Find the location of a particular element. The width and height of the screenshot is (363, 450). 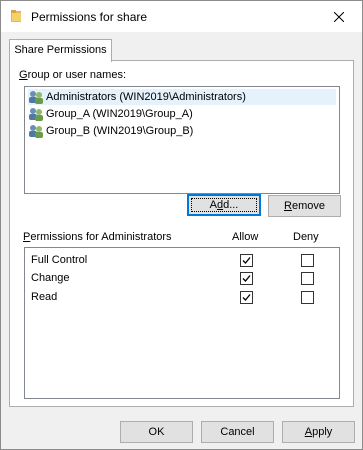

permission-label: Read is located at coordinates (44, 297).